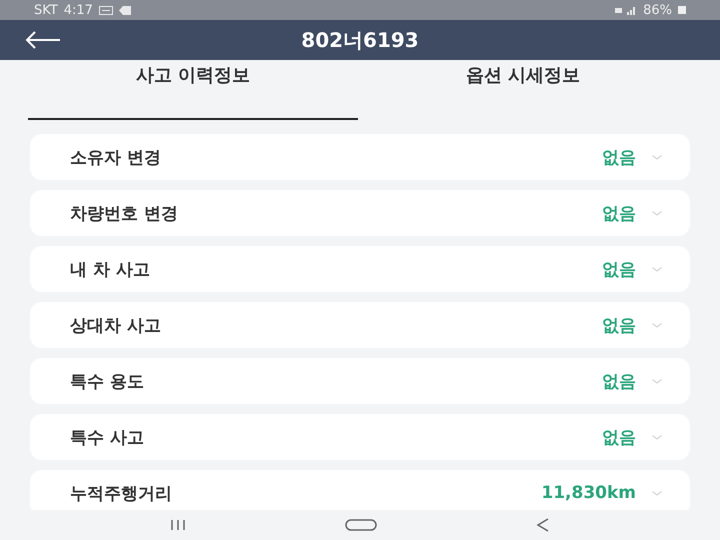 This screenshot has width=720, height=540. Describe the element at coordinates (360, 437) in the screenshot. I see `history-row: 특수 사고 없음` at that location.